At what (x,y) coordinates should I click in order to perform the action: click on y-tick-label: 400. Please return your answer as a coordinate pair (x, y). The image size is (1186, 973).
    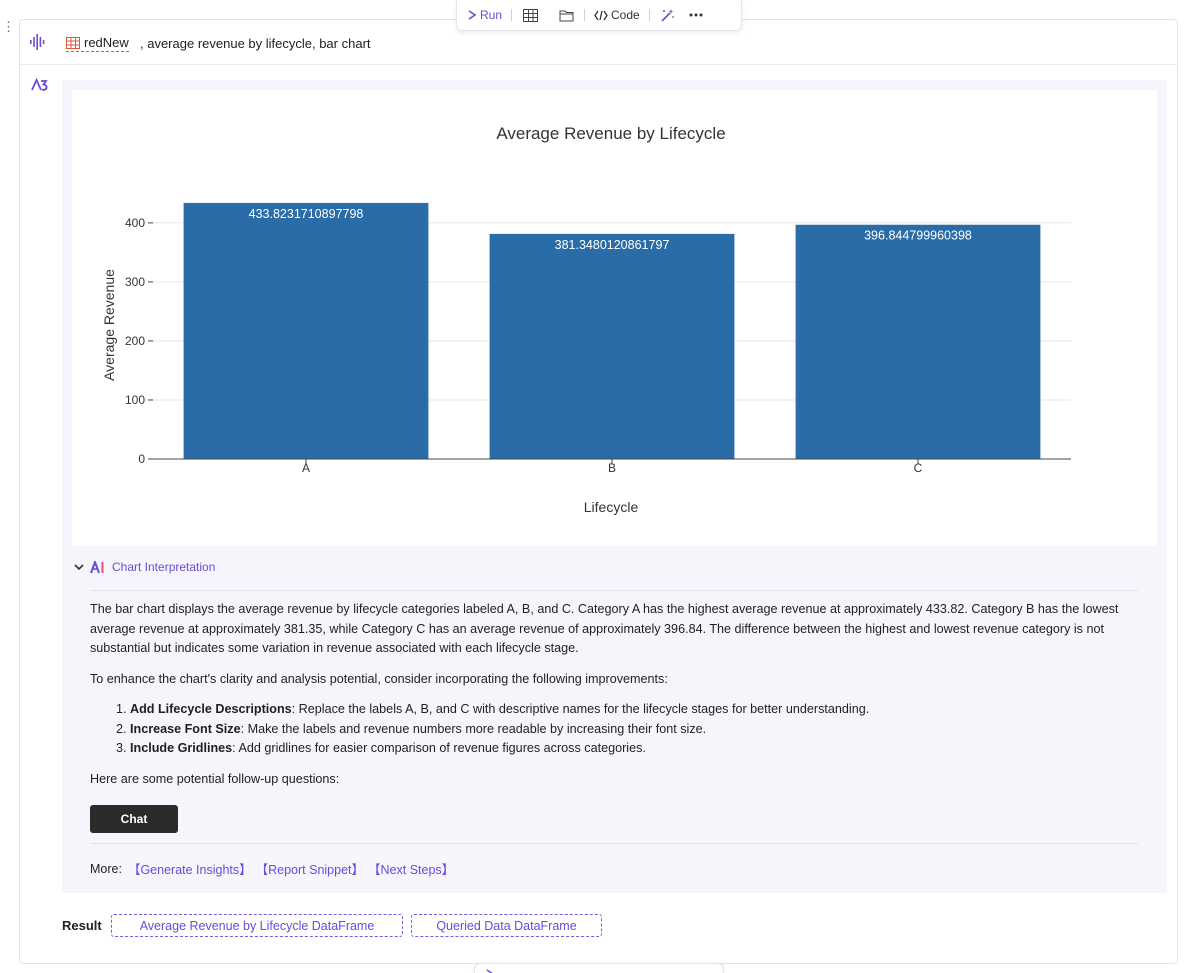
    Looking at the image, I should click on (135, 223).